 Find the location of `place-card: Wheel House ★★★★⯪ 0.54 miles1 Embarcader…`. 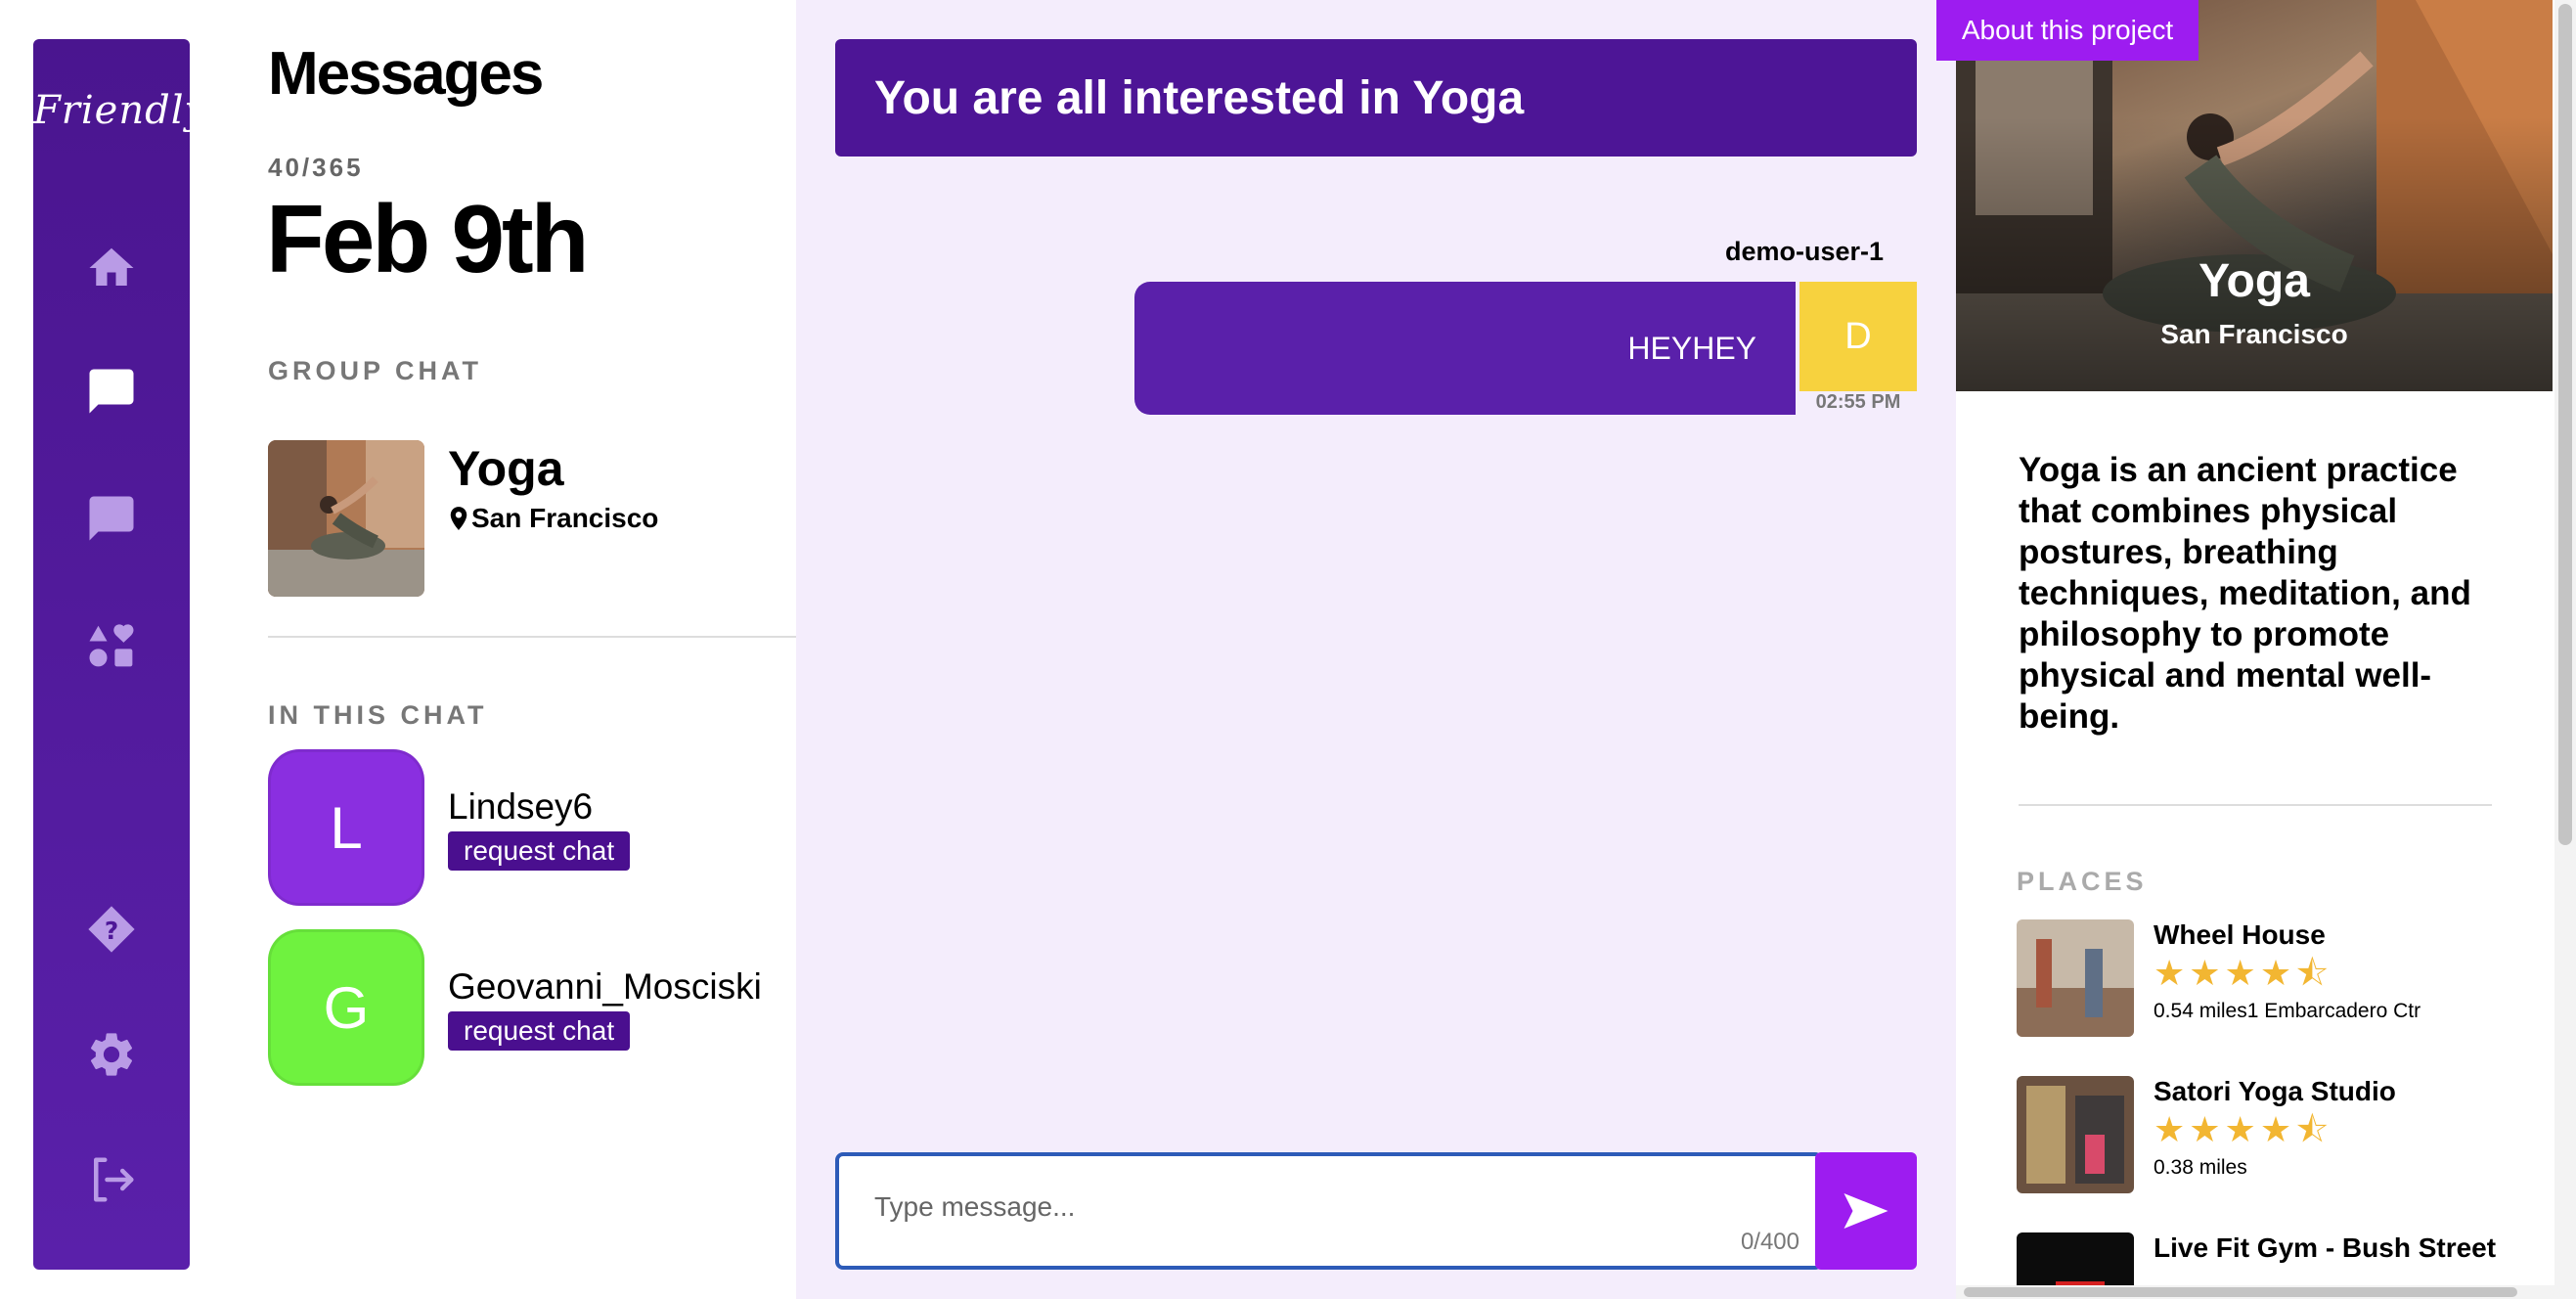

place-card: Wheel House ★★★★⯪ 0.54 miles1 Embarcader… is located at coordinates (2271, 983).